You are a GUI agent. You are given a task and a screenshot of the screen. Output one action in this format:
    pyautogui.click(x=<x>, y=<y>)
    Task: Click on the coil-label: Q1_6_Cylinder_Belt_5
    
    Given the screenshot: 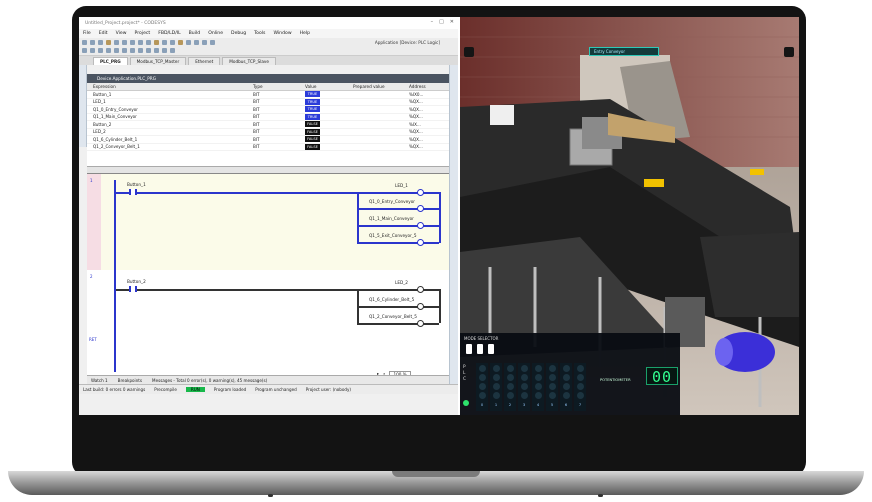 What is the action you would take?
    pyautogui.click(x=392, y=299)
    